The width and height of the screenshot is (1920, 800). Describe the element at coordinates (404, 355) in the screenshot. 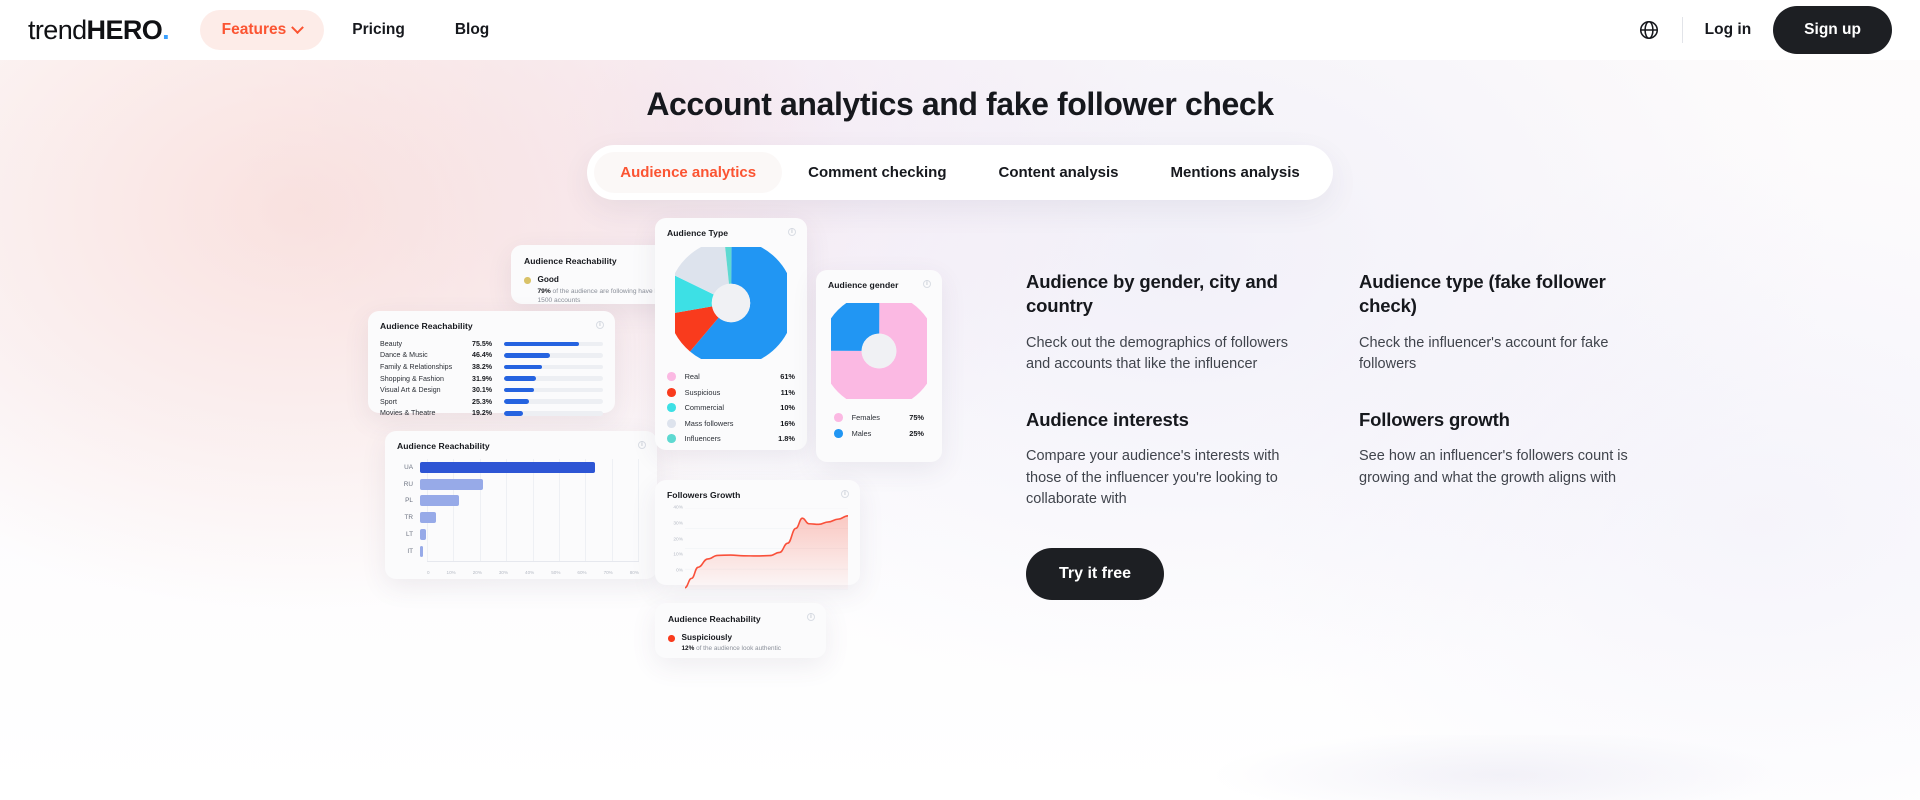

I see `interest-name: Dance & Music` at that location.